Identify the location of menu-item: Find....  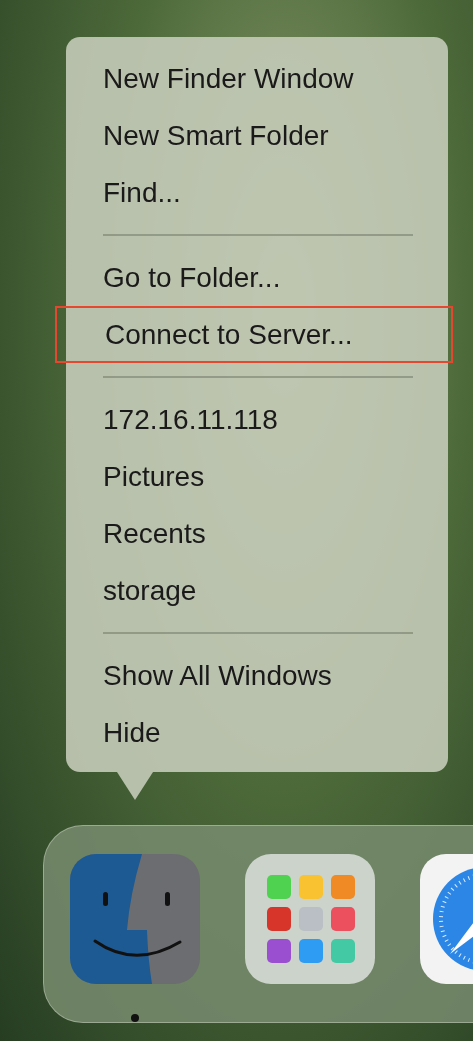
(257, 192).